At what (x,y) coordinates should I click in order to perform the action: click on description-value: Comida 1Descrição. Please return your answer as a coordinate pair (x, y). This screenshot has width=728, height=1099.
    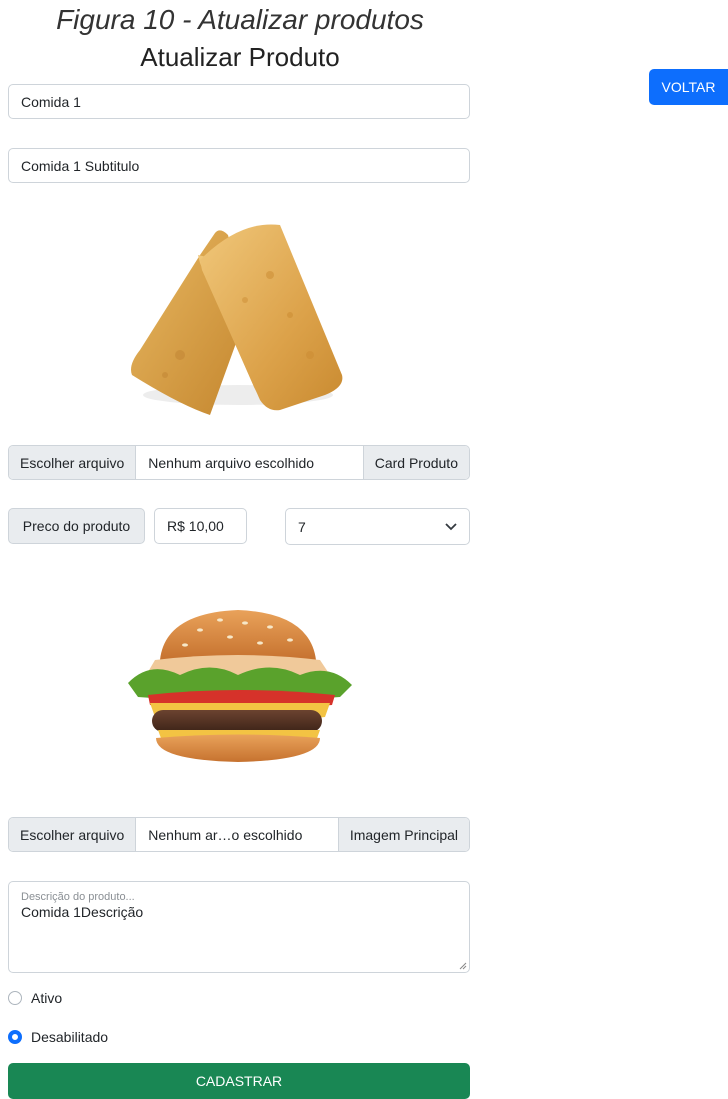
    Looking at the image, I should click on (82, 912).